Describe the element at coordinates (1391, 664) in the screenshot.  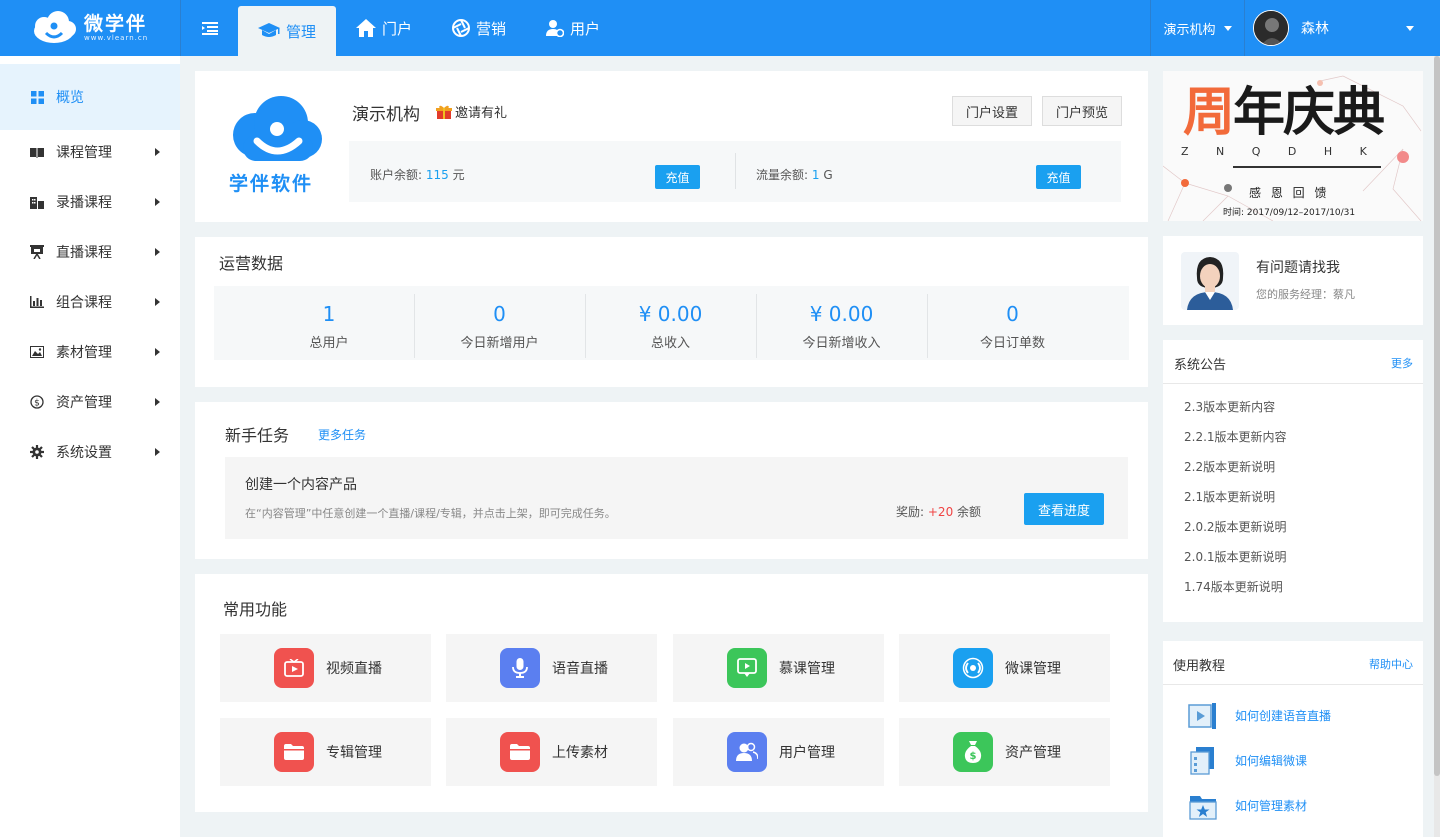
I see `help-center-link: 帮助中心` at that location.